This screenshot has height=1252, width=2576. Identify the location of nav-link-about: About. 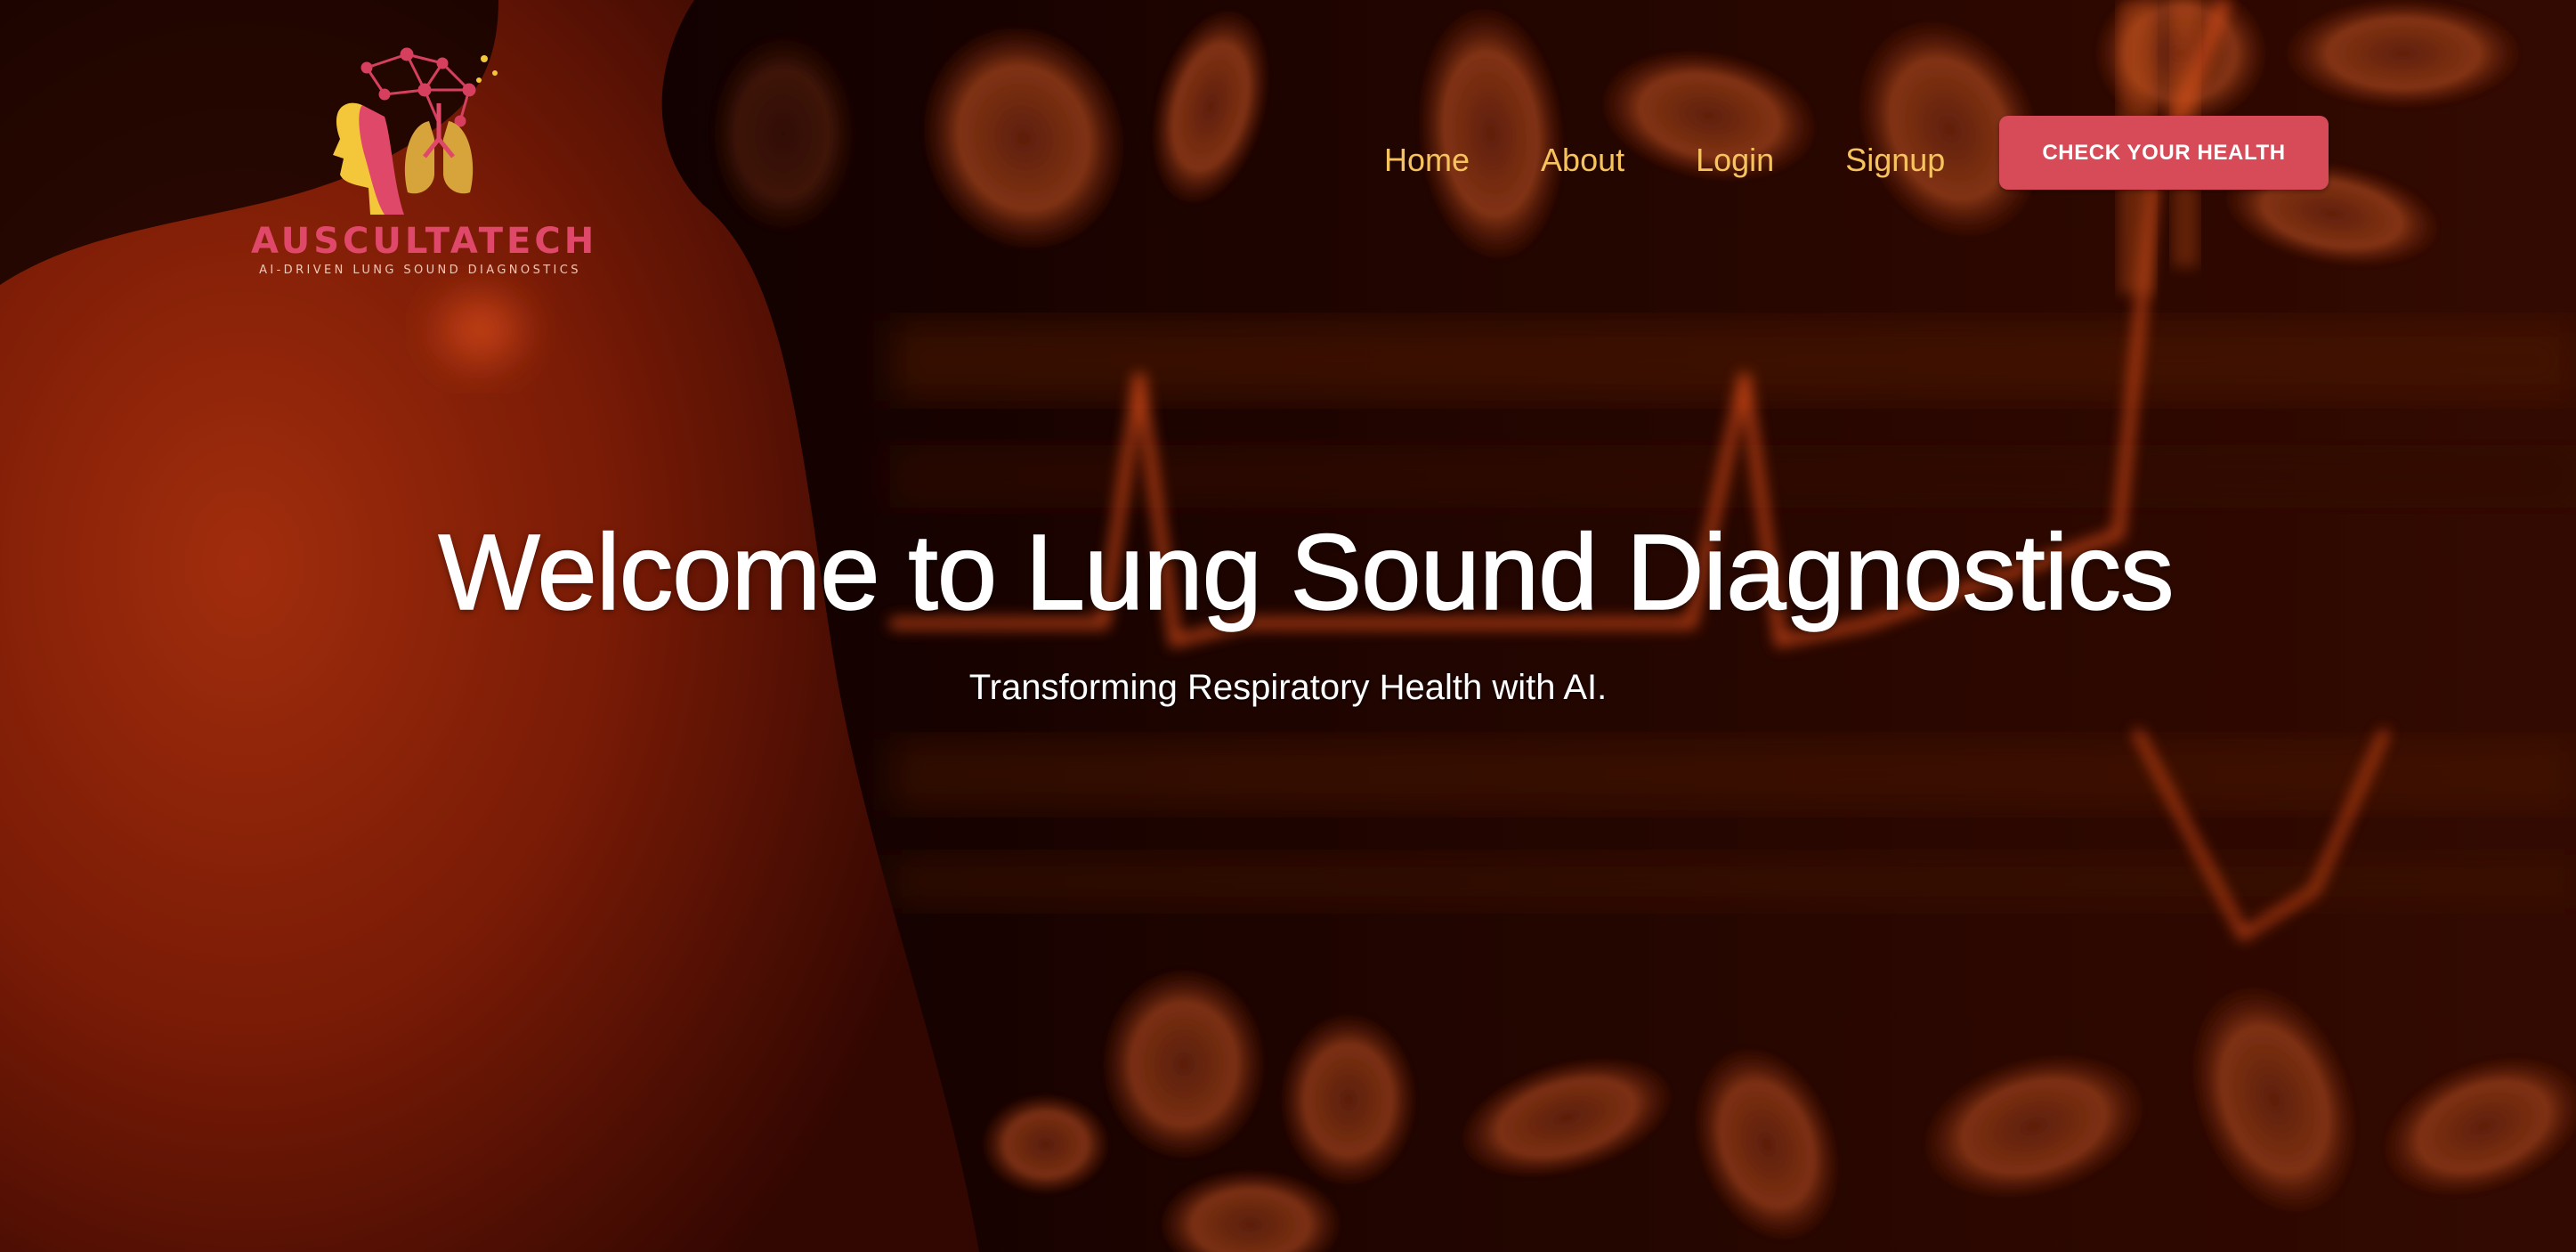
(1582, 160).